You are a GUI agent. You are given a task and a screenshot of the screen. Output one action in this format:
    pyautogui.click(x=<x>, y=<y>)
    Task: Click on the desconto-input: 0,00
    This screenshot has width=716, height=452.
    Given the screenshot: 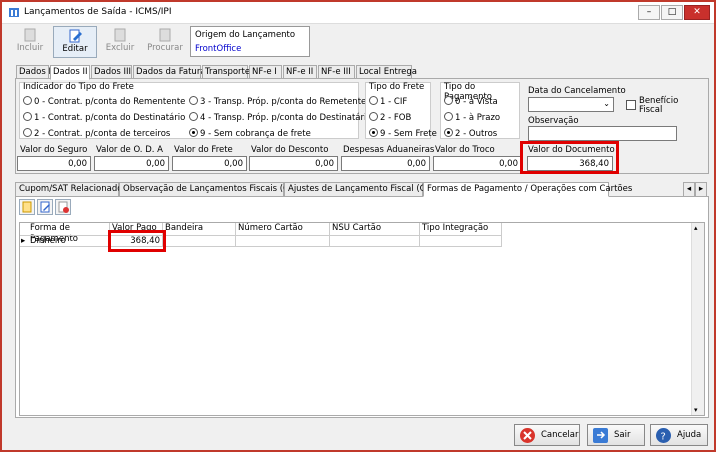 What is the action you would take?
    pyautogui.click(x=293, y=163)
    